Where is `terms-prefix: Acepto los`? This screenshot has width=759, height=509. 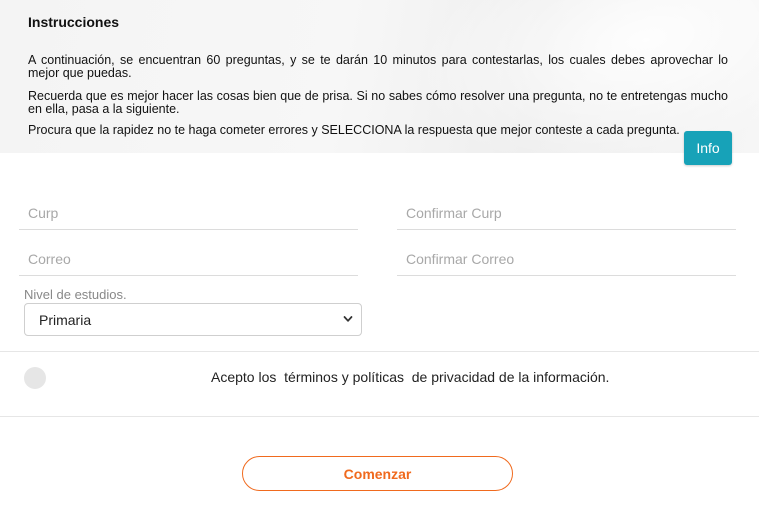
terms-prefix: Acepto los is located at coordinates (248, 377).